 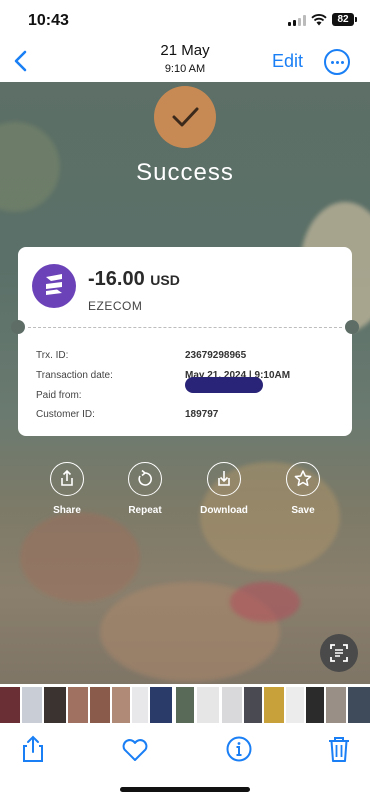 I want to click on heart-icon, so click(x=135, y=749).